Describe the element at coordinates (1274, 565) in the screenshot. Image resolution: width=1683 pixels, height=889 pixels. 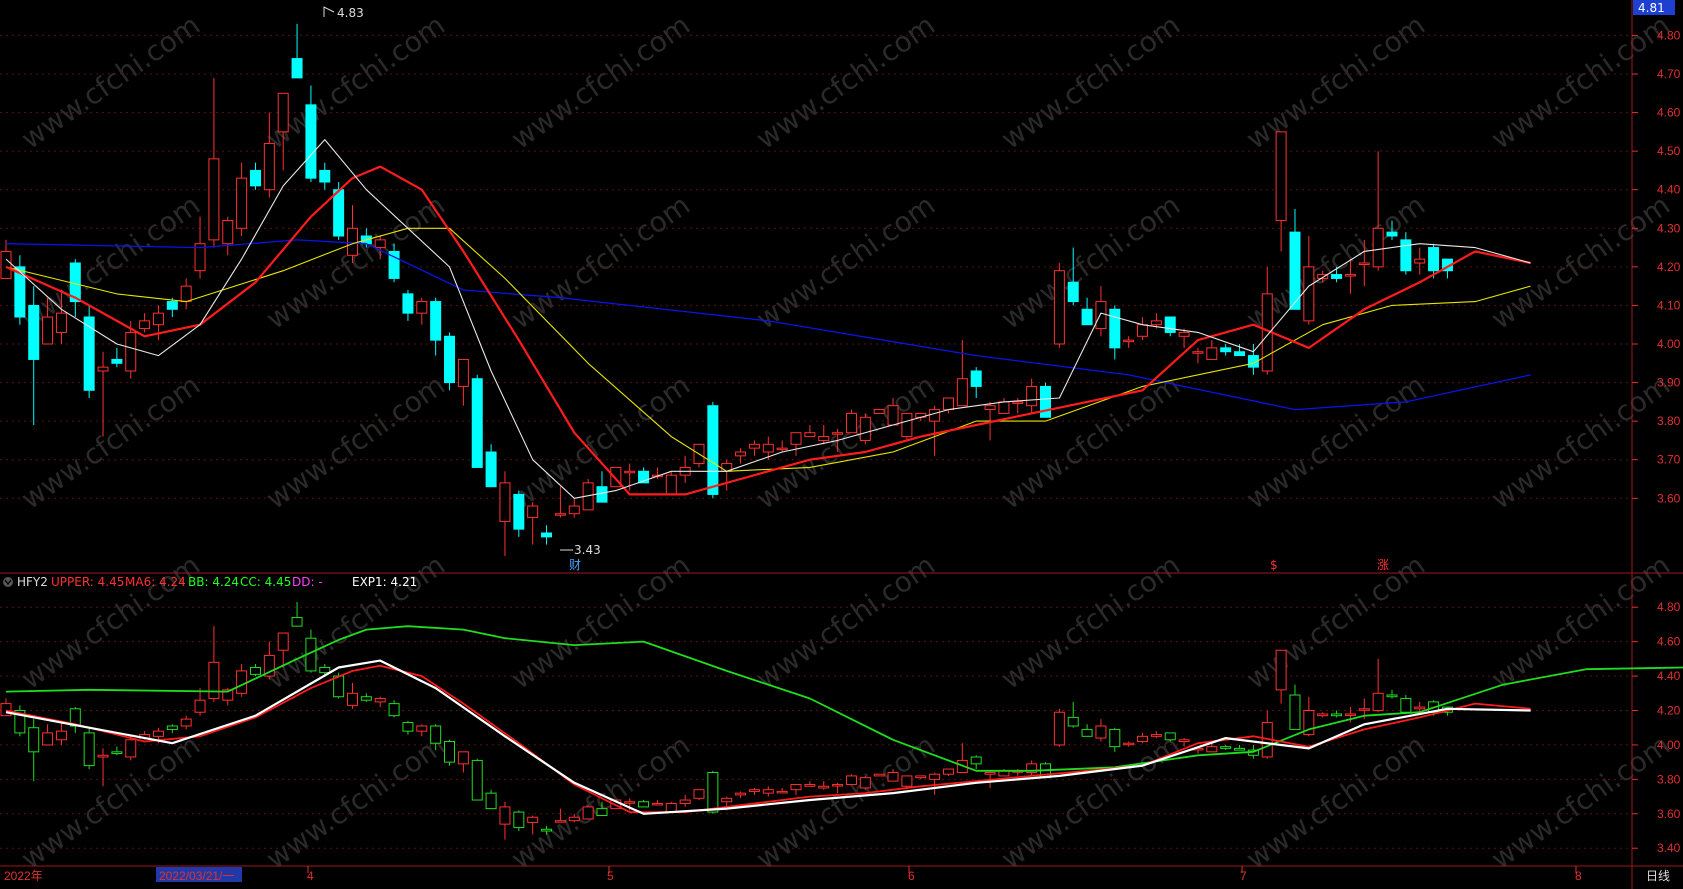
I see `event-marker-dollar: $` at that location.